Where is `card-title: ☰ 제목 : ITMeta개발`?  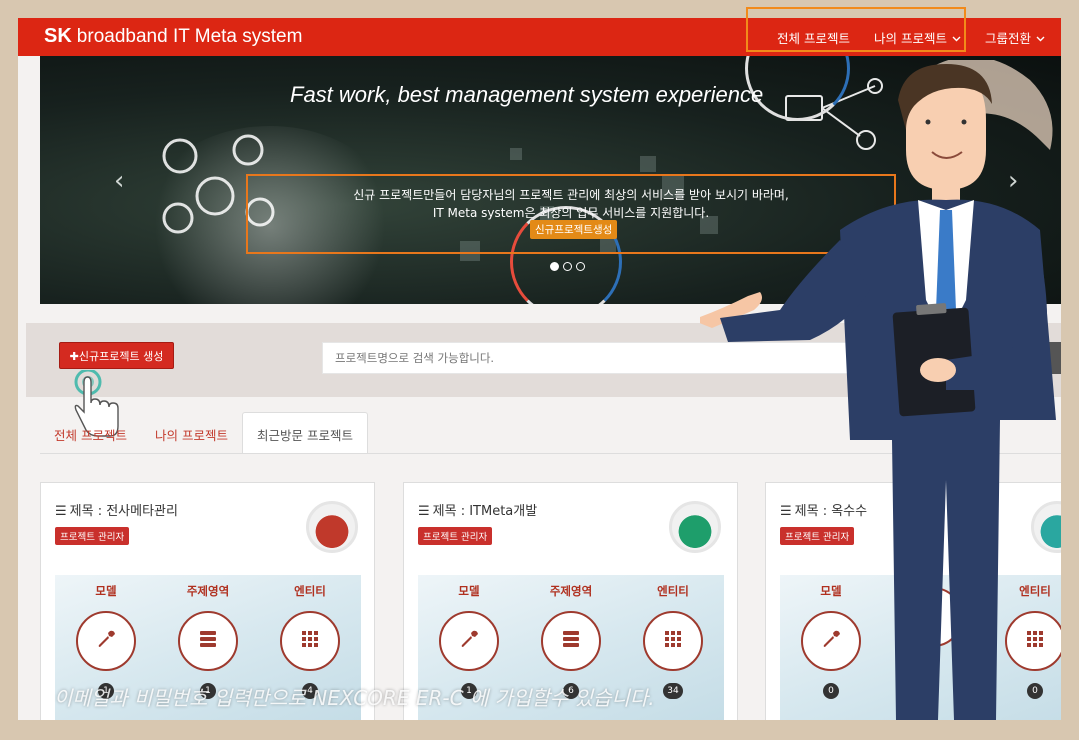
card-title: ☰ 제목 : ITMeta개발 is located at coordinates (477, 509).